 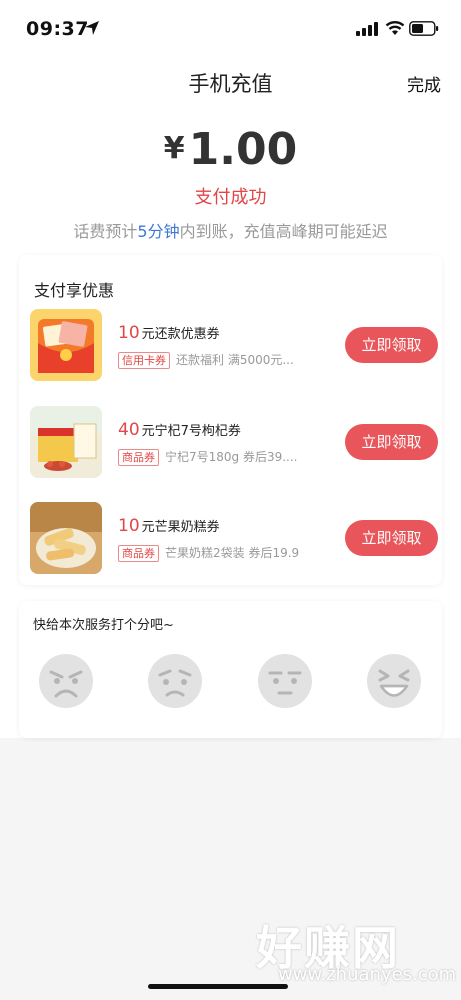 I want to click on done-button: 完成, so click(x=424, y=83).